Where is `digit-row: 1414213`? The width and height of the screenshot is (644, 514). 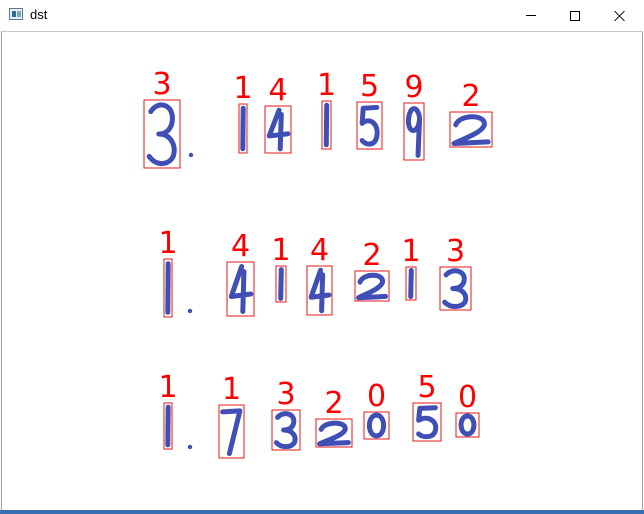
digit-row: 1414213 is located at coordinates (314, 271).